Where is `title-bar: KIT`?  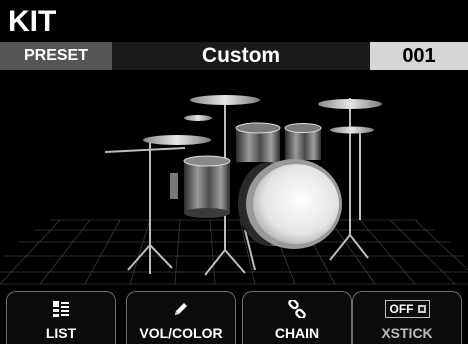
title-bar: KIT is located at coordinates (234, 21).